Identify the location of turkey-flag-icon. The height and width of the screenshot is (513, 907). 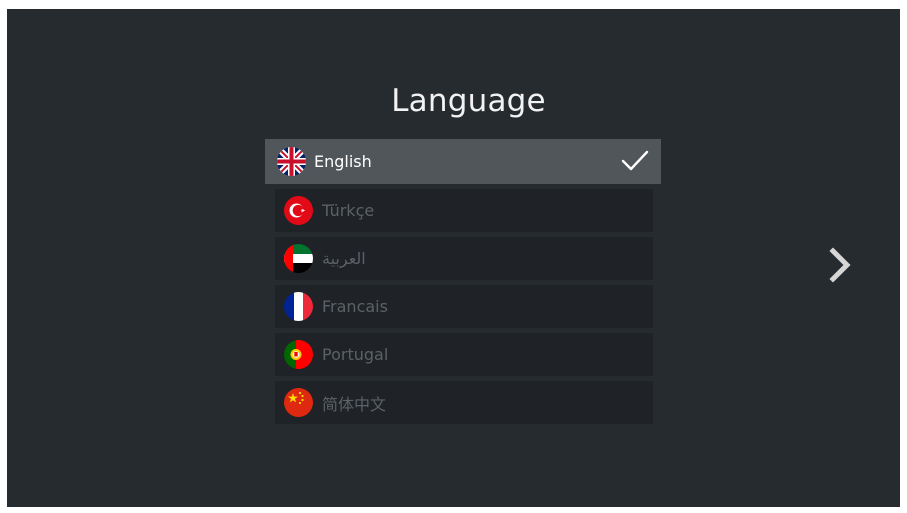
(298, 210).